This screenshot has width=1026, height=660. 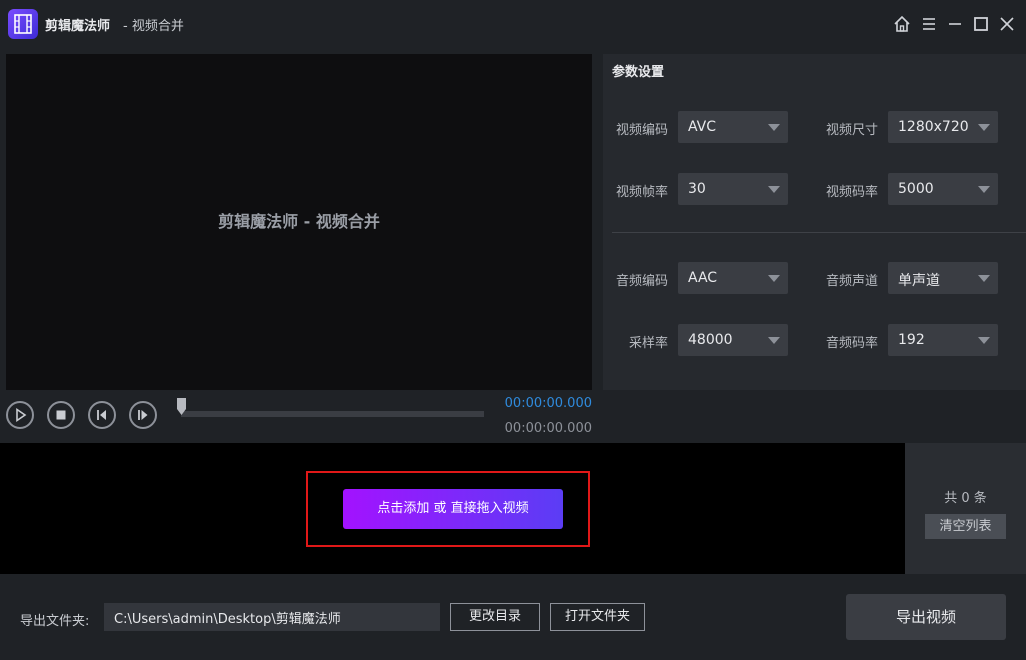 What do you see at coordinates (55, 621) in the screenshot?
I see `export-folder-label: 导出文件夹:` at bounding box center [55, 621].